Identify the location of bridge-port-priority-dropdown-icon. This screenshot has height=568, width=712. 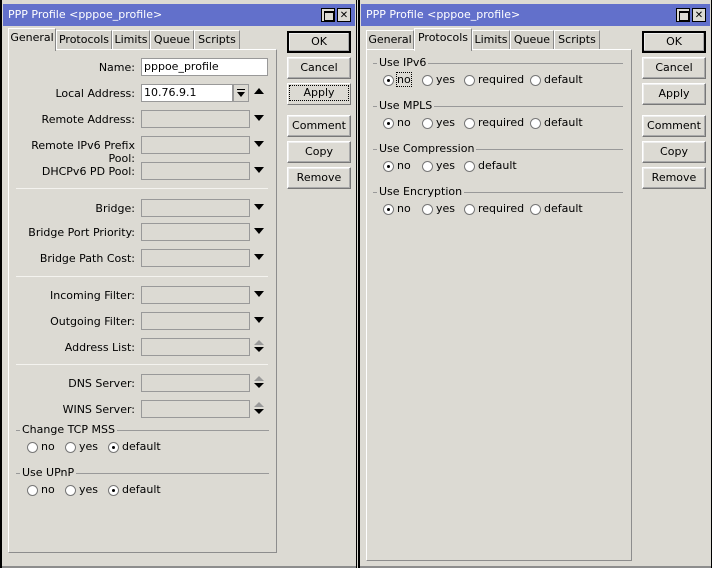
(259, 231).